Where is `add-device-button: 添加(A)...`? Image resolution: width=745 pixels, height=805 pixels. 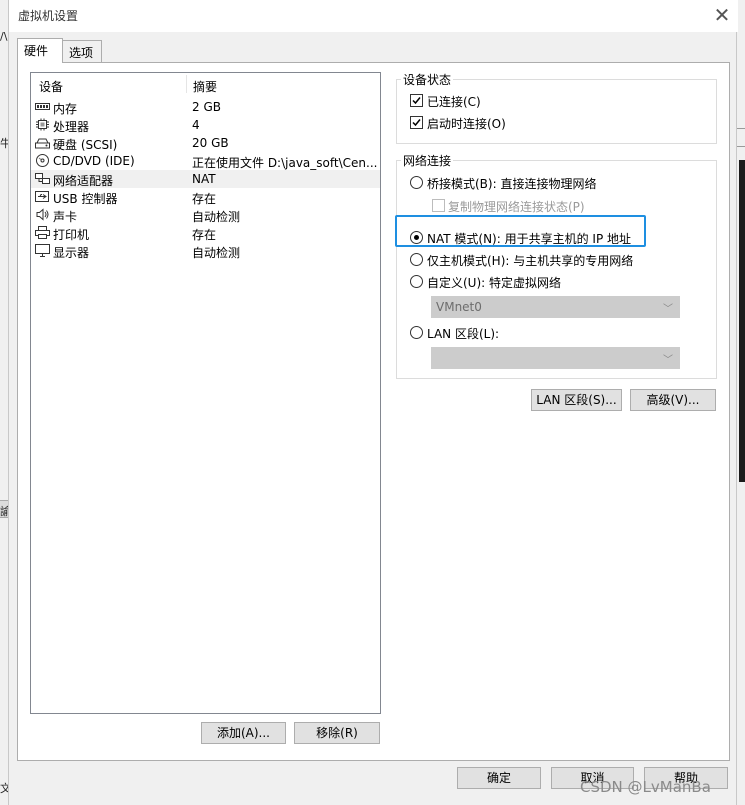 add-device-button: 添加(A)... is located at coordinates (243, 733).